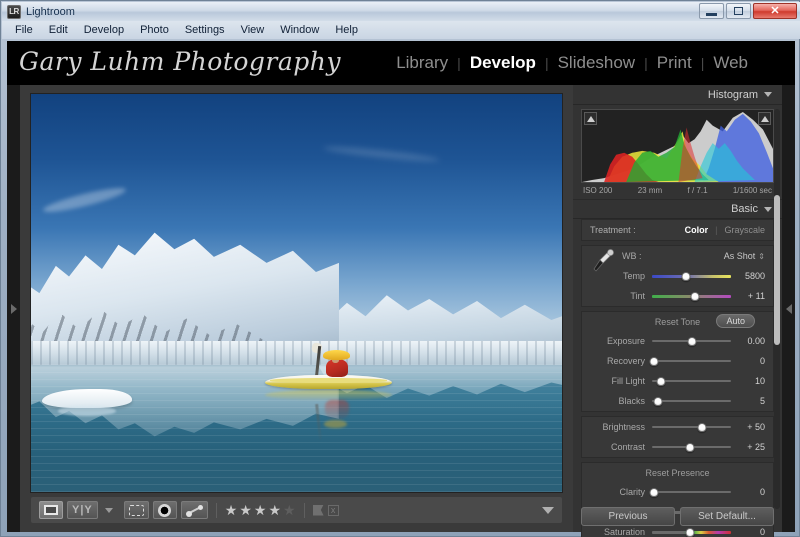  Describe the element at coordinates (164, 510) in the screenshot. I see `spot-removal-button` at that location.